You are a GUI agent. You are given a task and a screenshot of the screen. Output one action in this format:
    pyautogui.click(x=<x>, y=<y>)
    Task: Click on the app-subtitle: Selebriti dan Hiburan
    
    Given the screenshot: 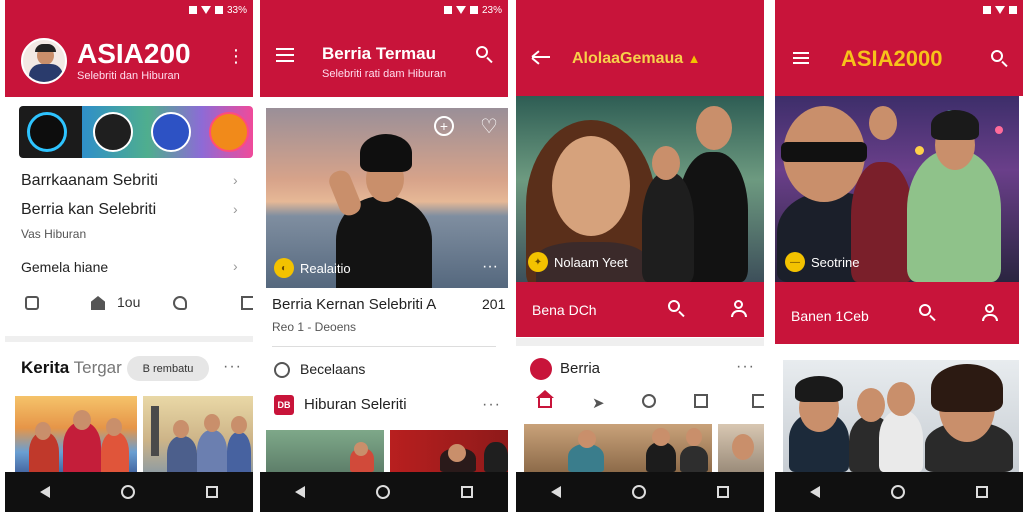 What is the action you would take?
    pyautogui.click(x=128, y=76)
    